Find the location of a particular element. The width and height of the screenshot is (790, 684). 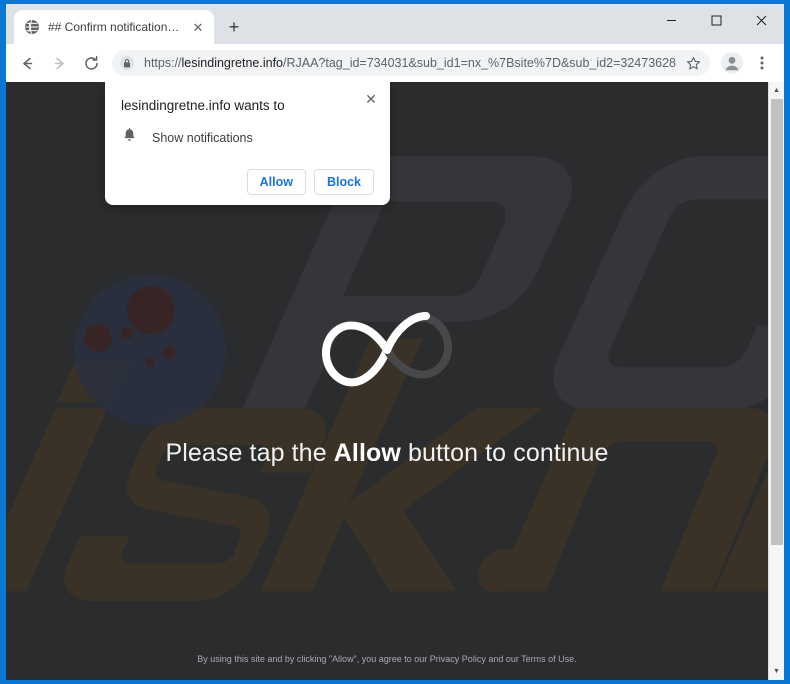

tab-close-icon: ✕ is located at coordinates (198, 27).